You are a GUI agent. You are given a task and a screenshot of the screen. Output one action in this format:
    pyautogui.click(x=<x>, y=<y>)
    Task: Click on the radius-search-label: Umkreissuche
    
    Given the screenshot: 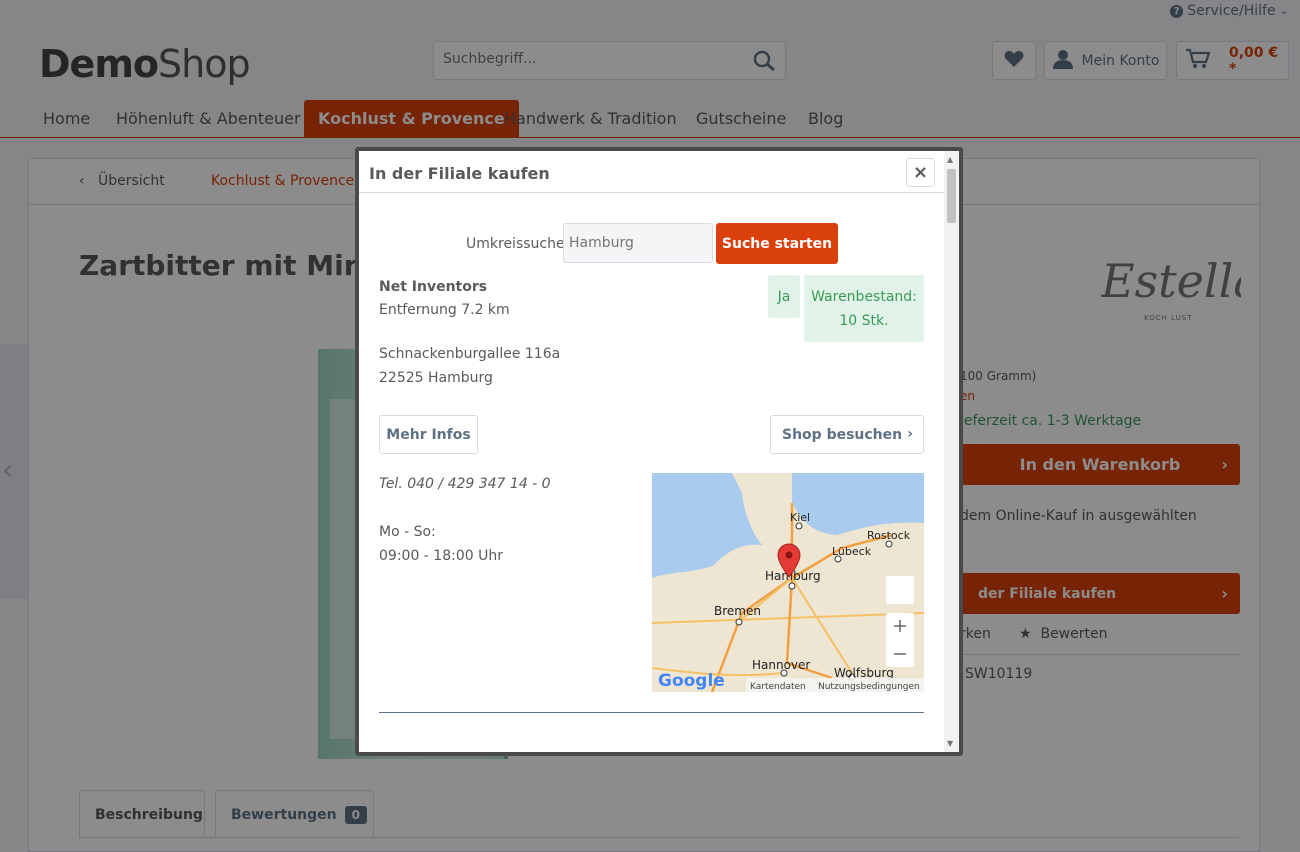 What is the action you would take?
    pyautogui.click(x=515, y=244)
    